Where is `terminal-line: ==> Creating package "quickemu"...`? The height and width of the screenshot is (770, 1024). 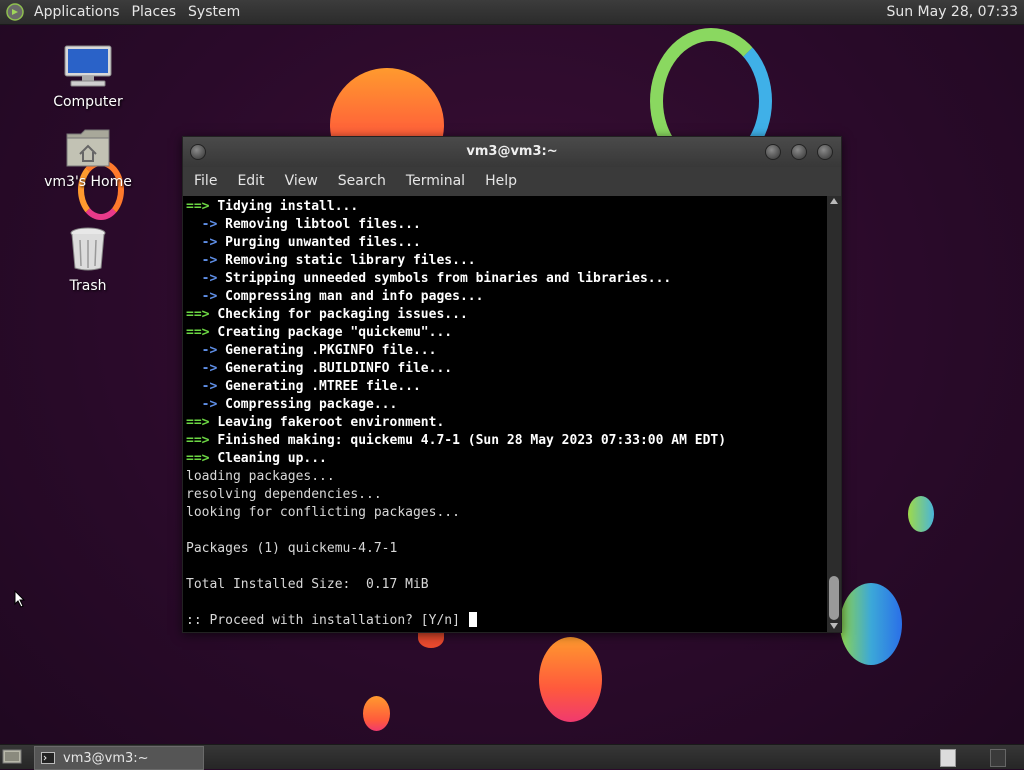
terminal-line: ==> Creating package "quickemu"... is located at coordinates (506, 333).